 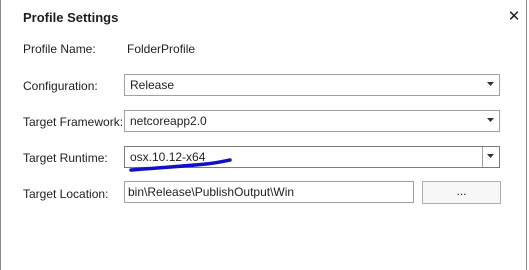 What do you see at coordinates (168, 121) in the screenshot?
I see `target-framework-selected-value: netcoreapp2.0` at bounding box center [168, 121].